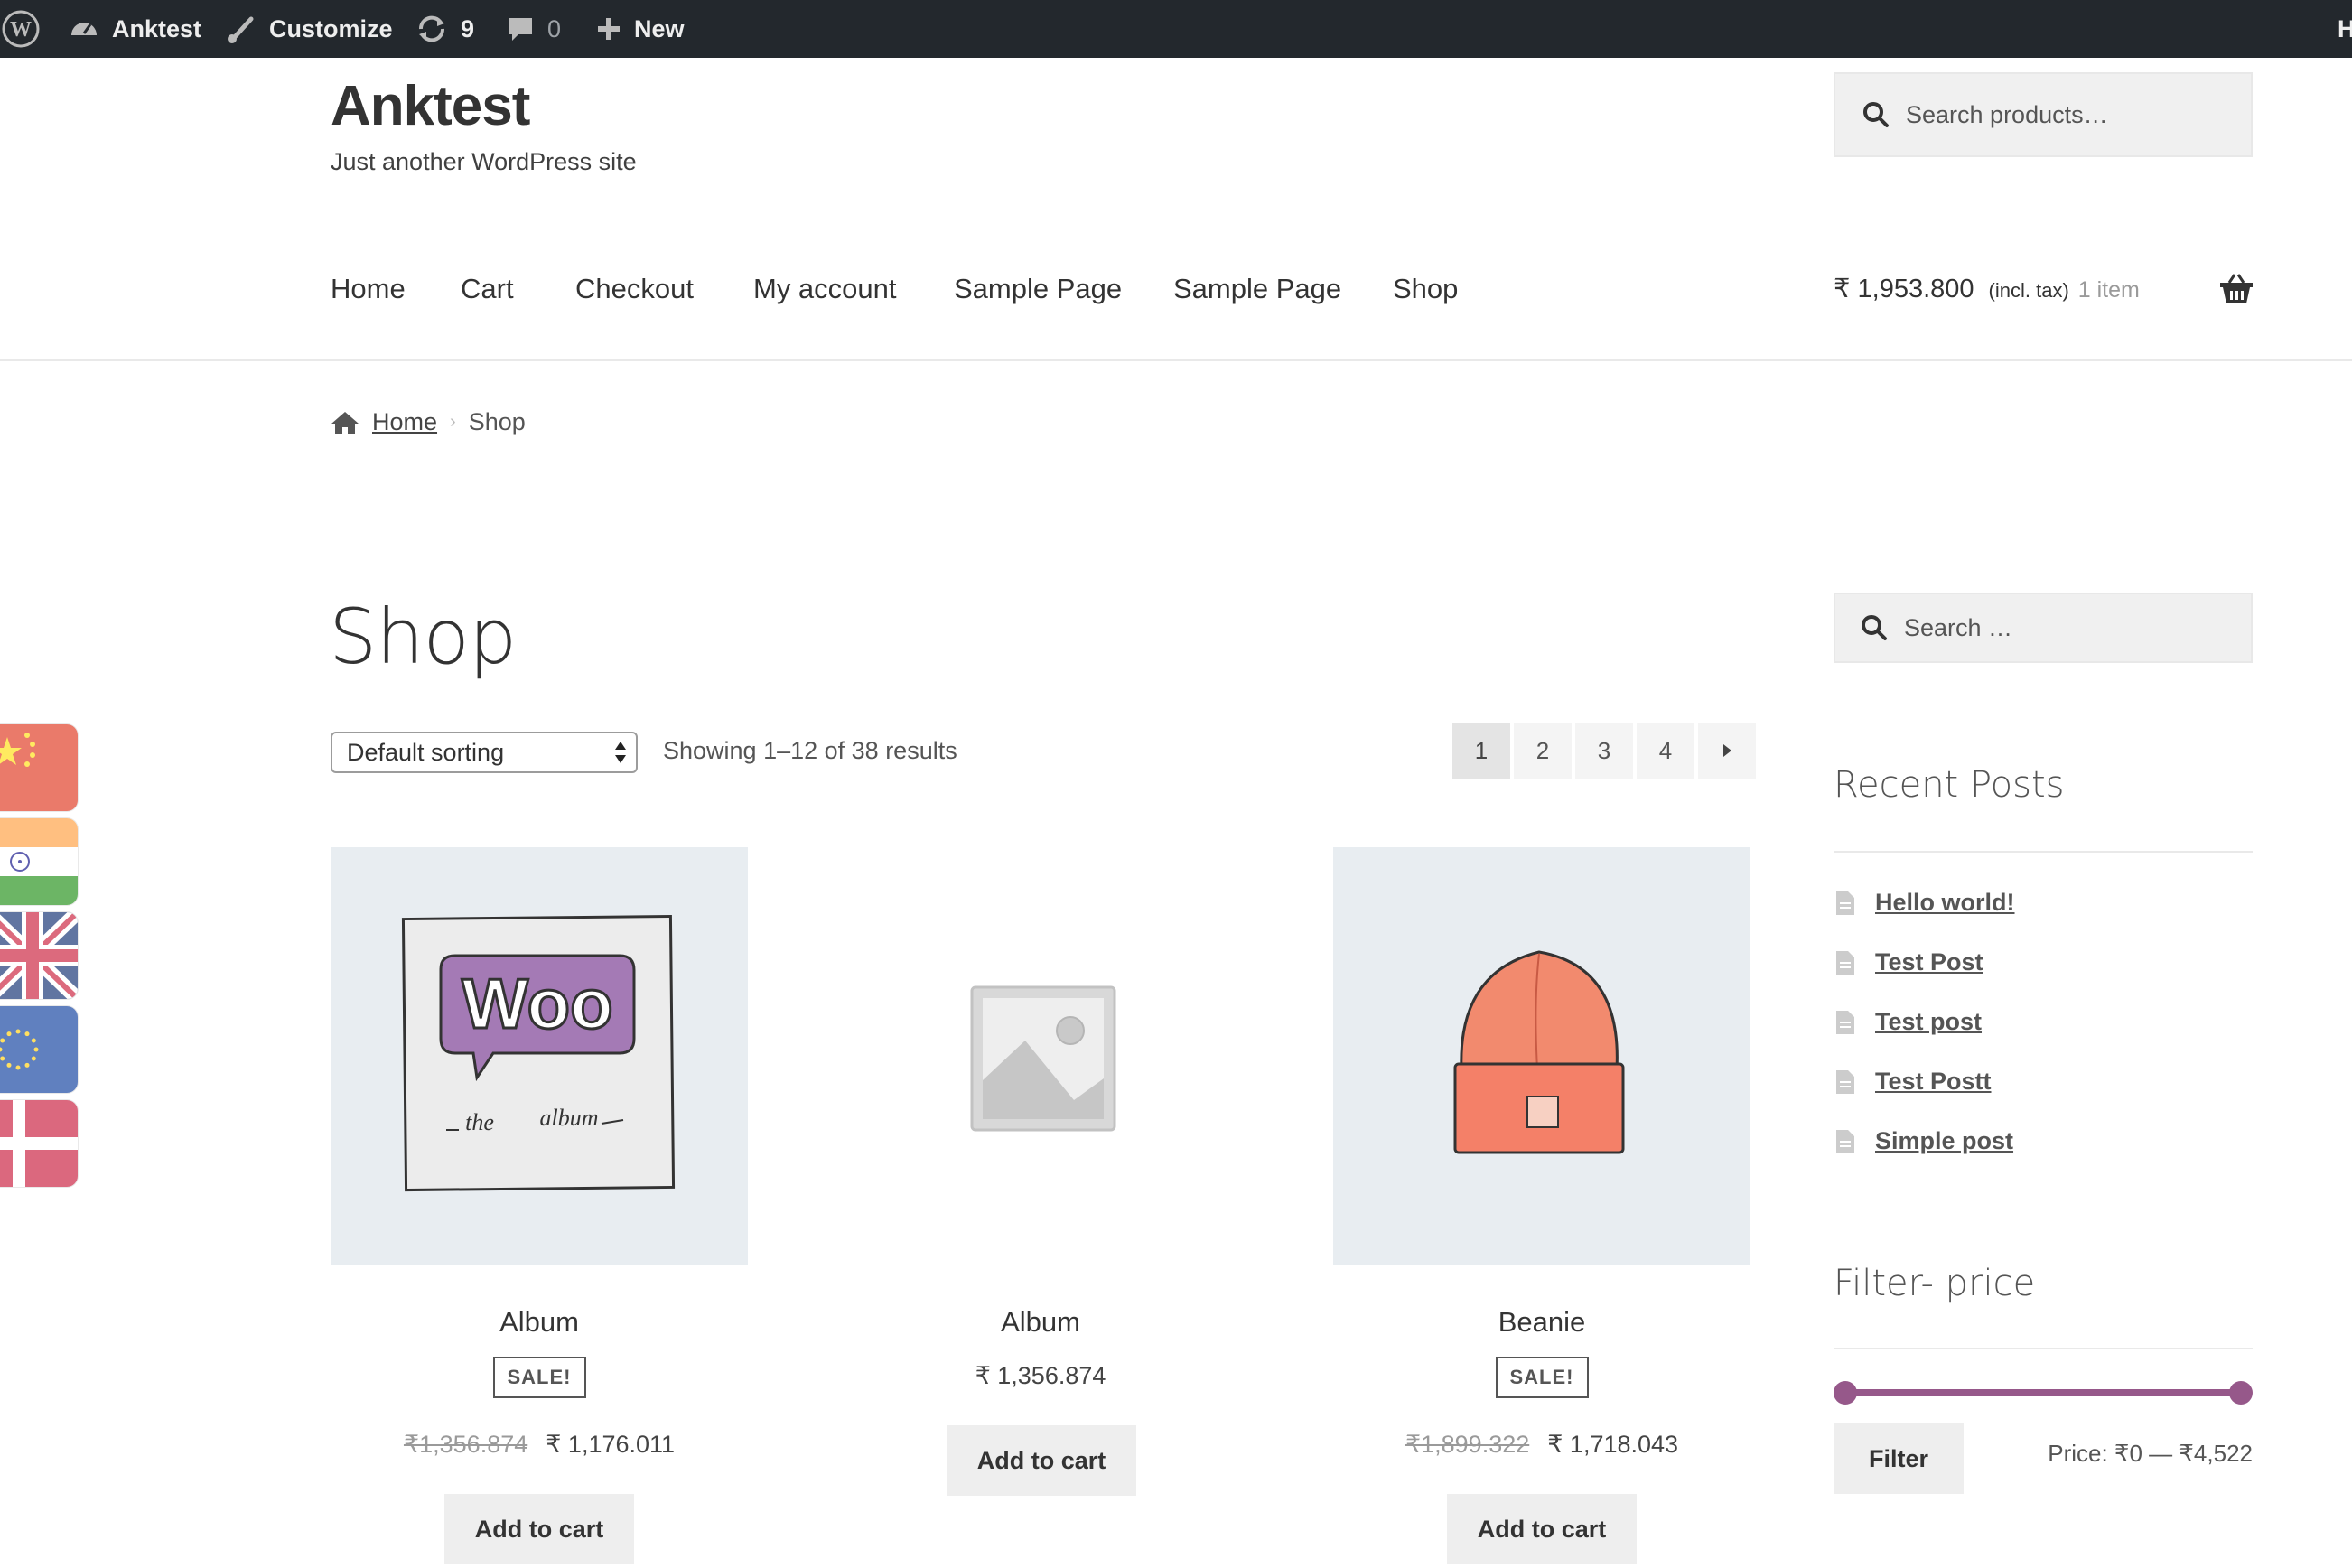 The height and width of the screenshot is (1568, 2352). I want to click on breadcrumb-home-link: Home, so click(404, 422).